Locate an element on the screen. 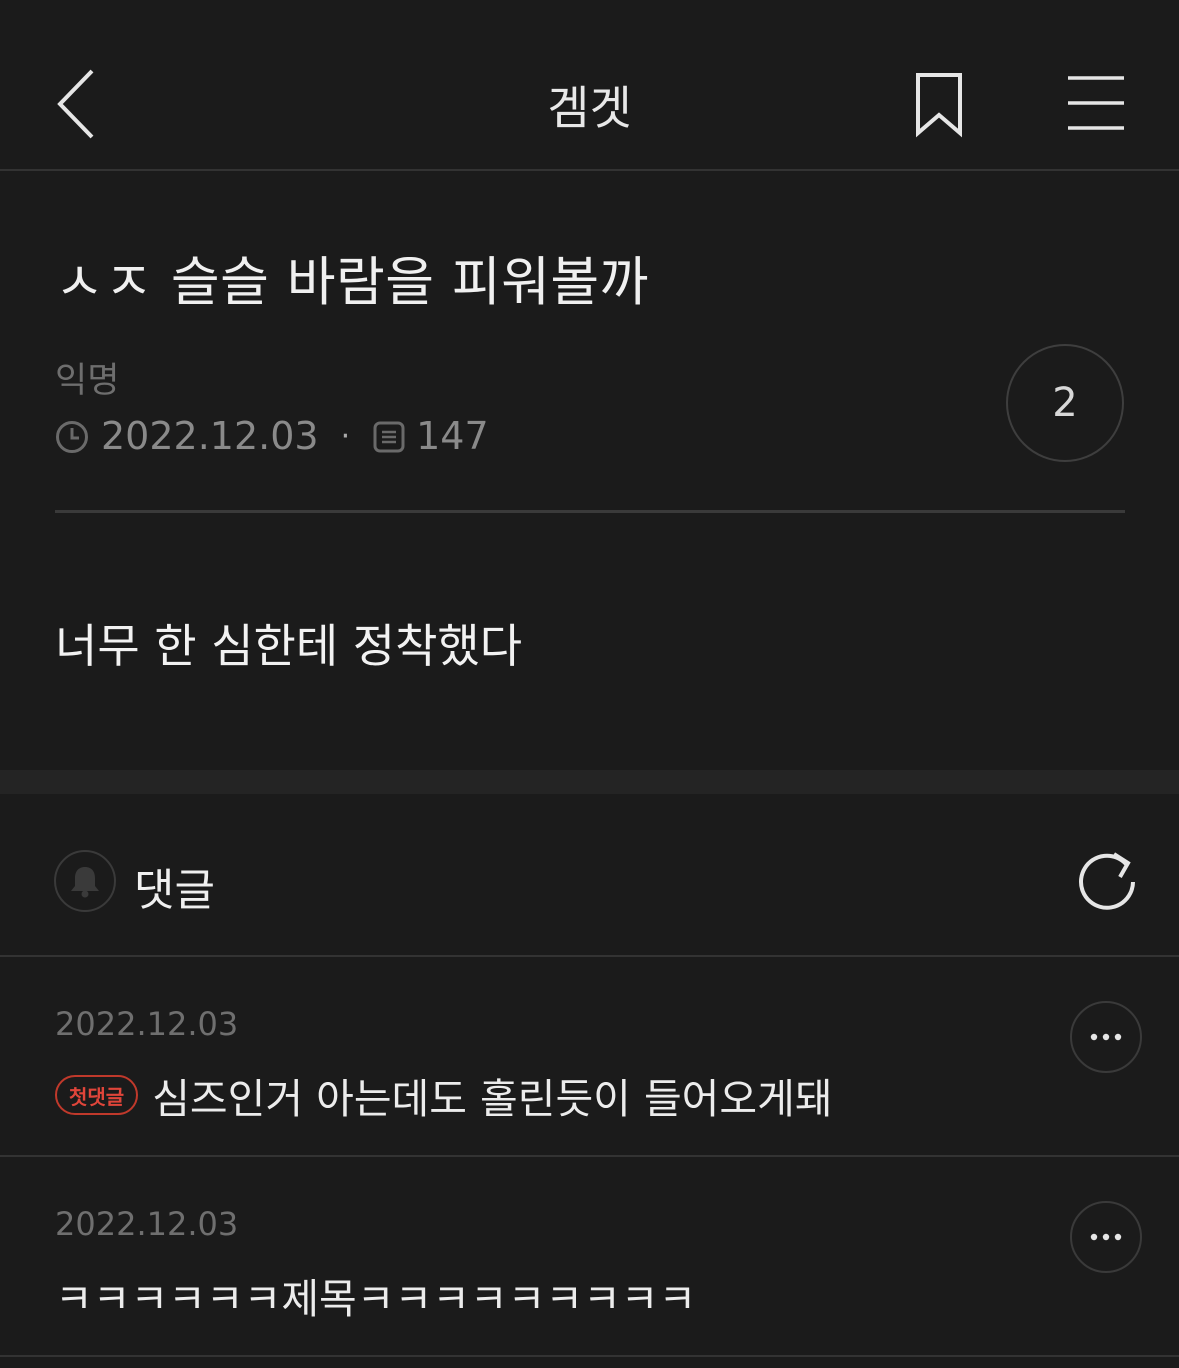 This screenshot has width=1179, height=1368. post-meta: 2022.12.03 · 147 is located at coordinates (272, 436).